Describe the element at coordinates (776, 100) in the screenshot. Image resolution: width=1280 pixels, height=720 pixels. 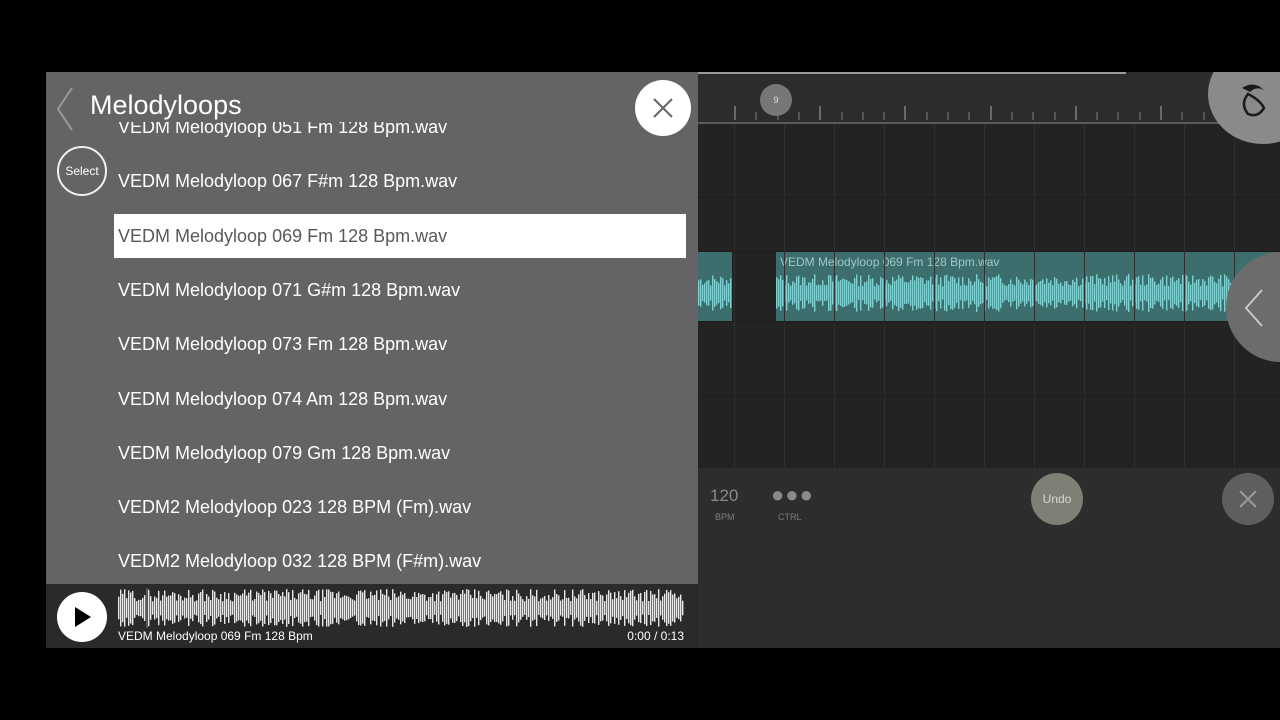
I see `bar-marker: 9` at that location.